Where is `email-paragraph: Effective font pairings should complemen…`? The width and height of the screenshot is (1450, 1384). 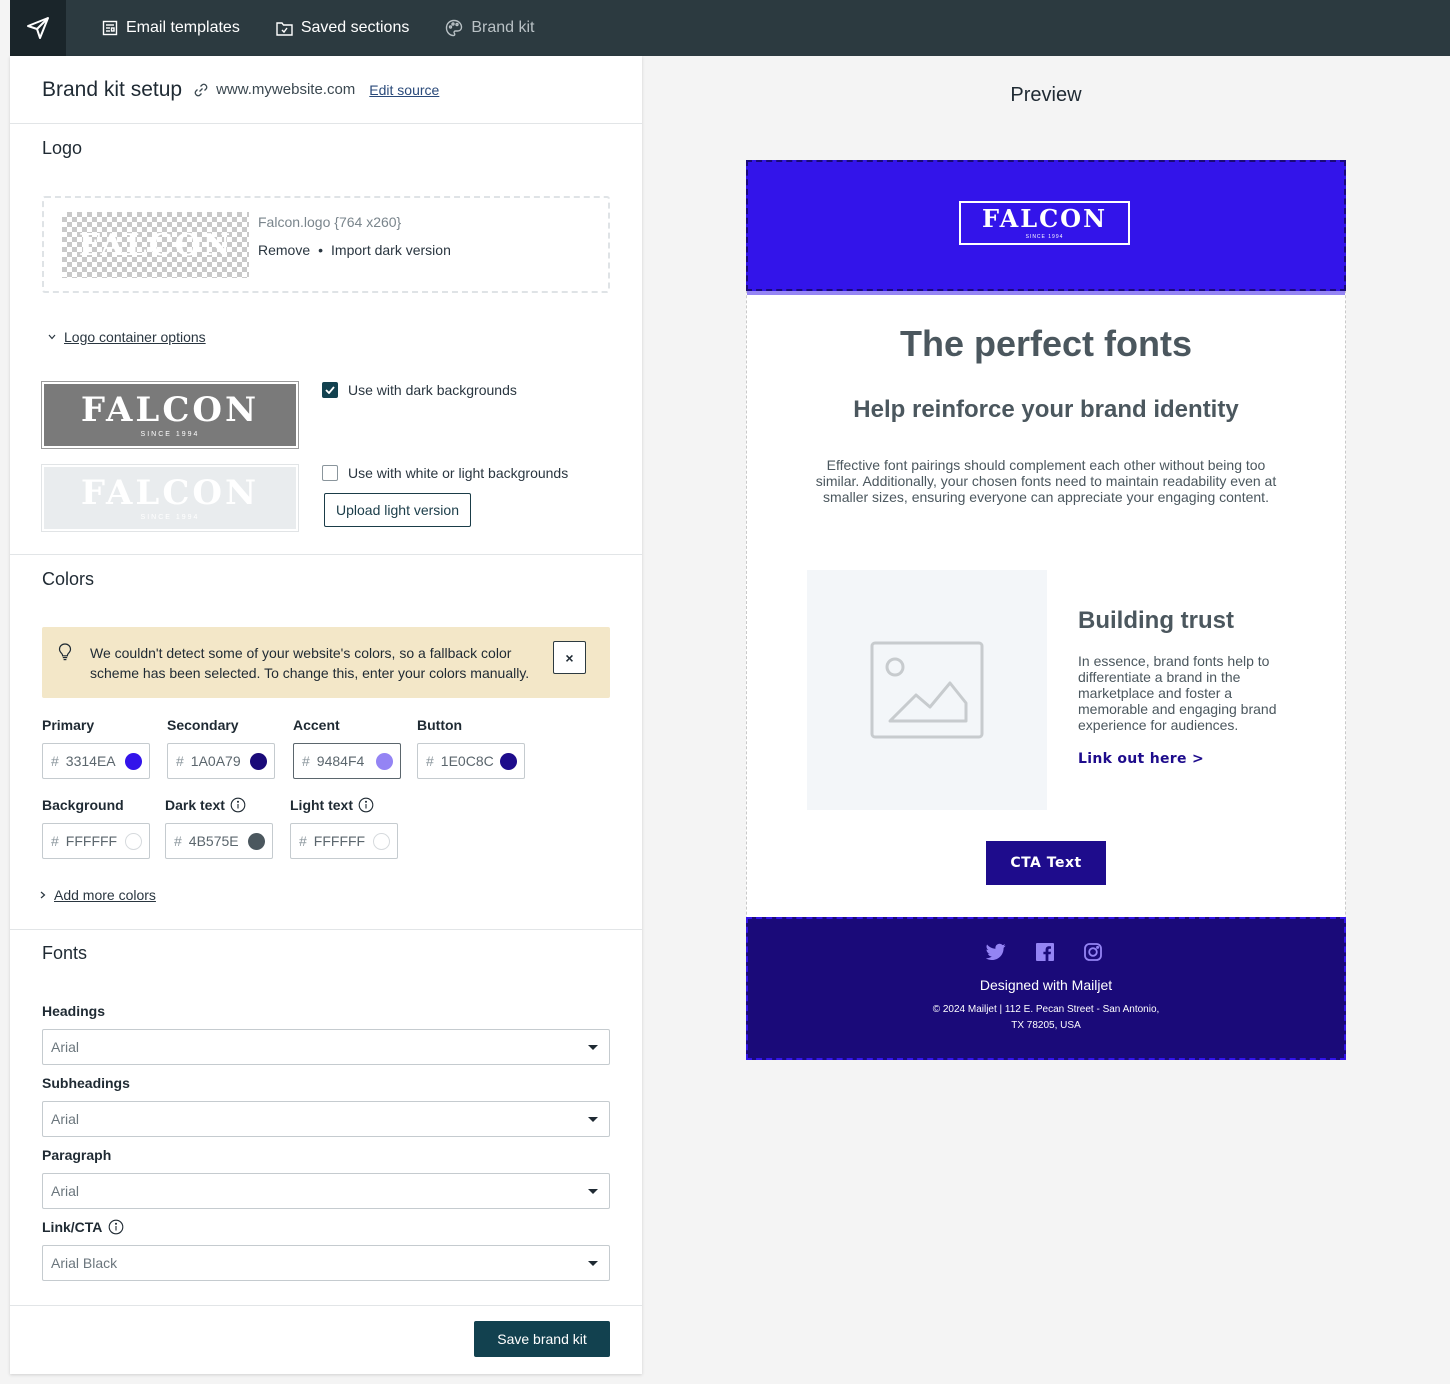
email-paragraph: Effective font pairings should complemen… is located at coordinates (1046, 481).